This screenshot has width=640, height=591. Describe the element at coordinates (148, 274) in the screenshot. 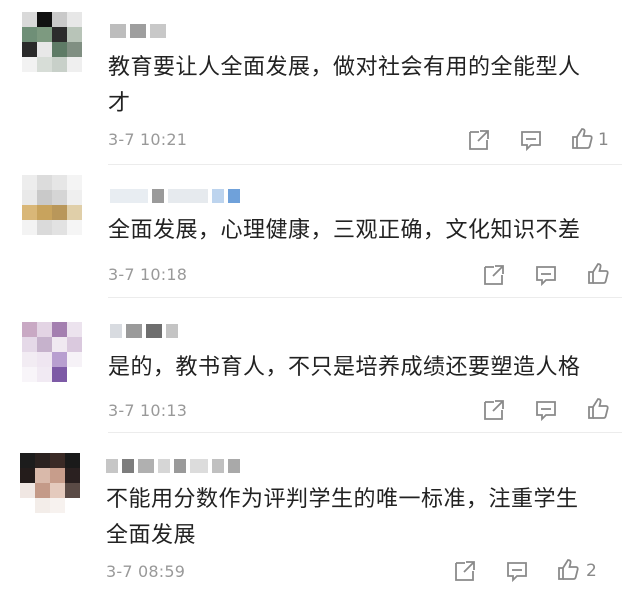

I see `comment-time: 3-7 10:18` at that location.